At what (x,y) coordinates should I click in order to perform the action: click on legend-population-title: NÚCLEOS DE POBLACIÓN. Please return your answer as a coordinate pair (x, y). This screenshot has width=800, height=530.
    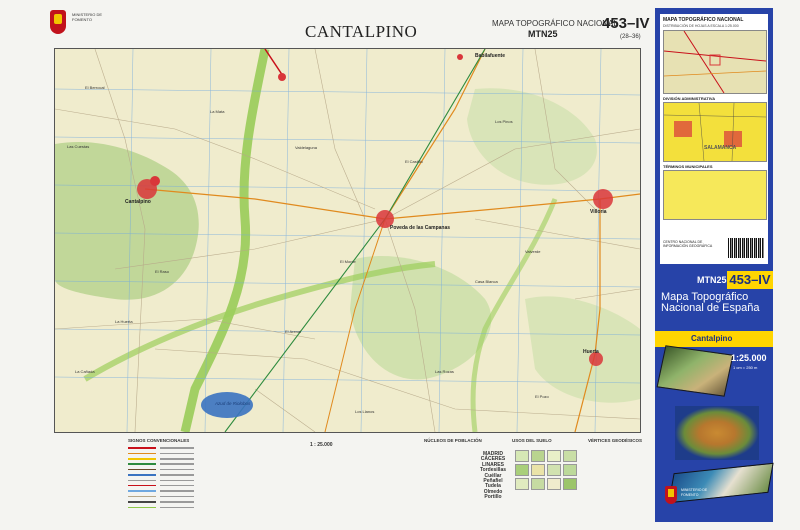
    Looking at the image, I should click on (453, 440).